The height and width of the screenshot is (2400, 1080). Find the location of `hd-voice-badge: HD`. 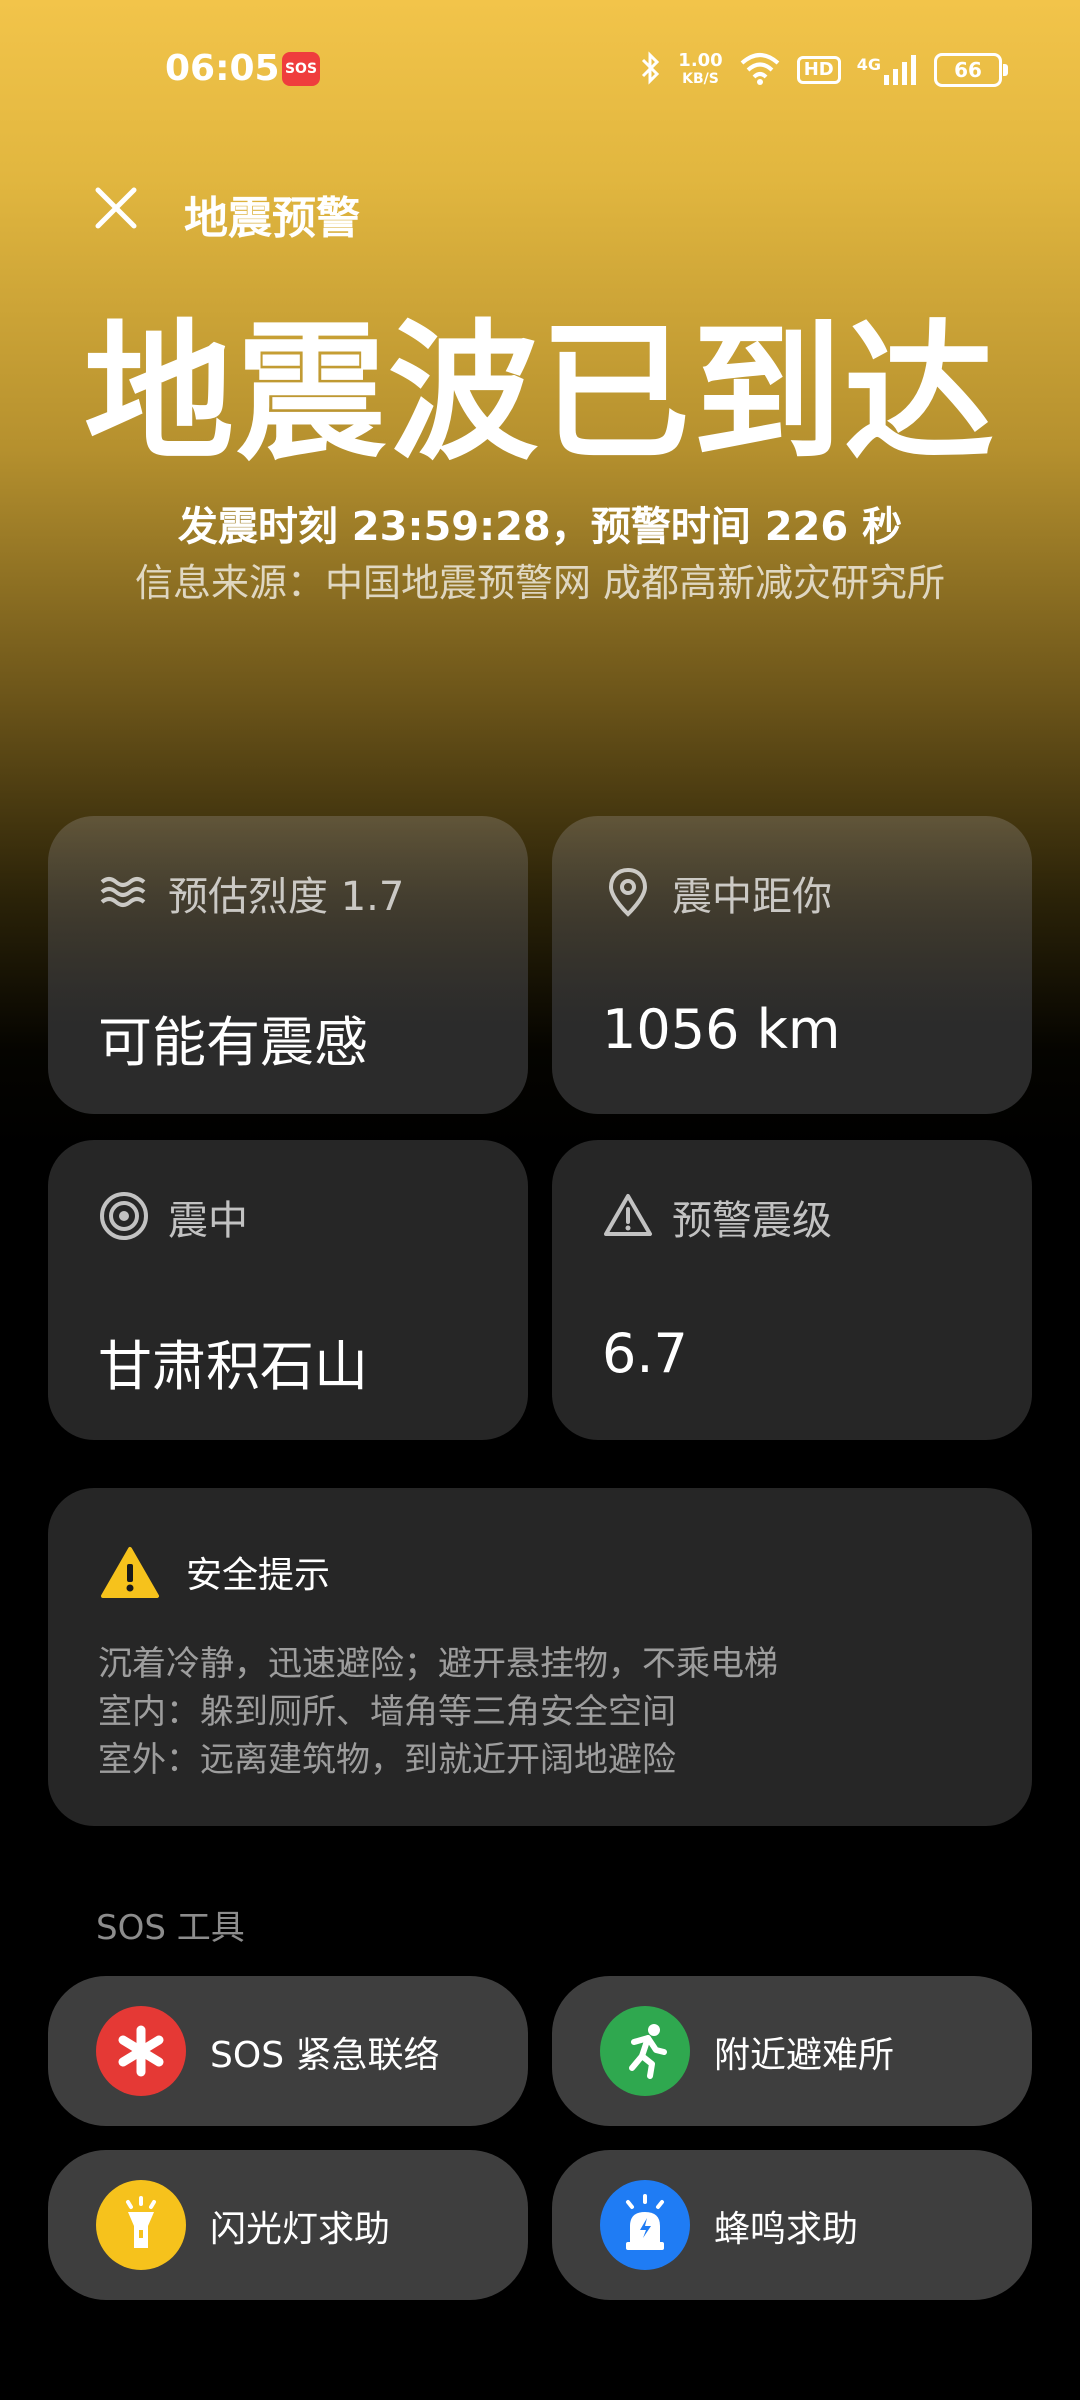

hd-voice-badge: HD is located at coordinates (818, 70).